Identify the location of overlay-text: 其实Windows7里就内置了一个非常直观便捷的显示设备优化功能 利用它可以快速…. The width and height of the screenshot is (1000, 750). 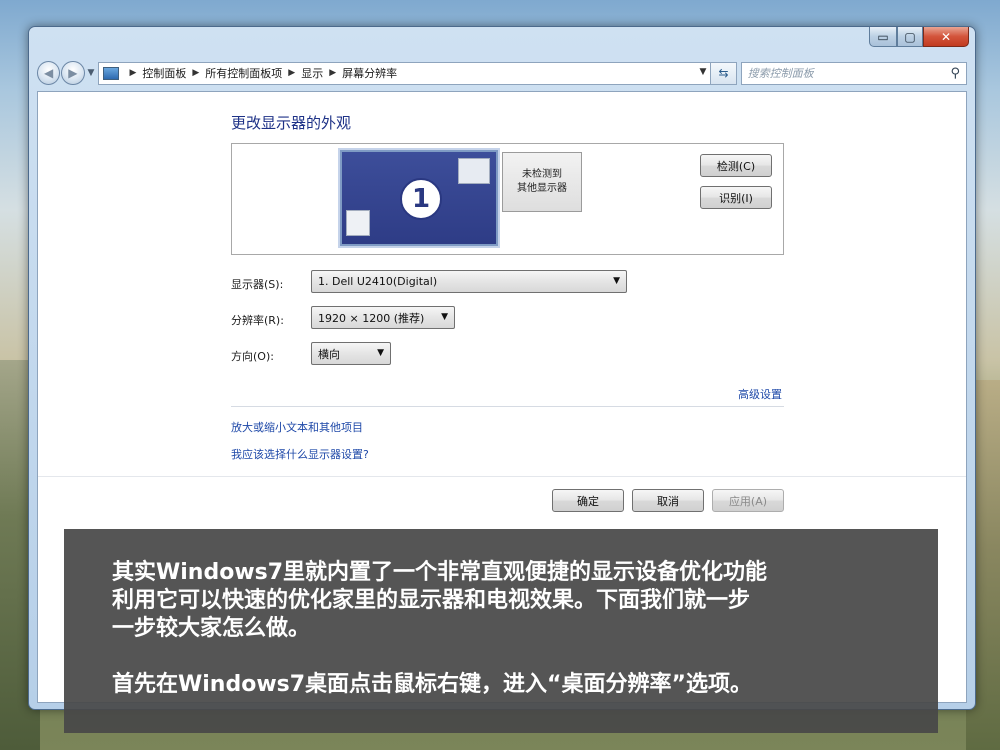
(507, 629).